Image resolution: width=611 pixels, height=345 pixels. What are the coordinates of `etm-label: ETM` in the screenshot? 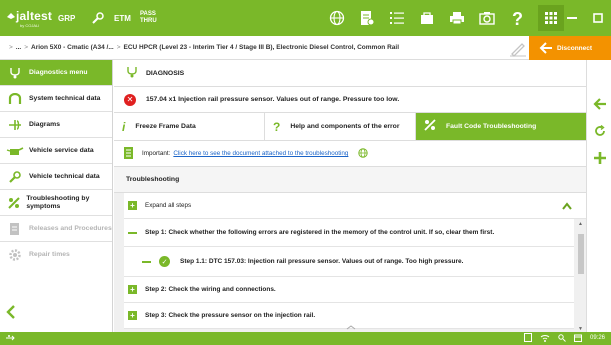 It's located at (127, 18).